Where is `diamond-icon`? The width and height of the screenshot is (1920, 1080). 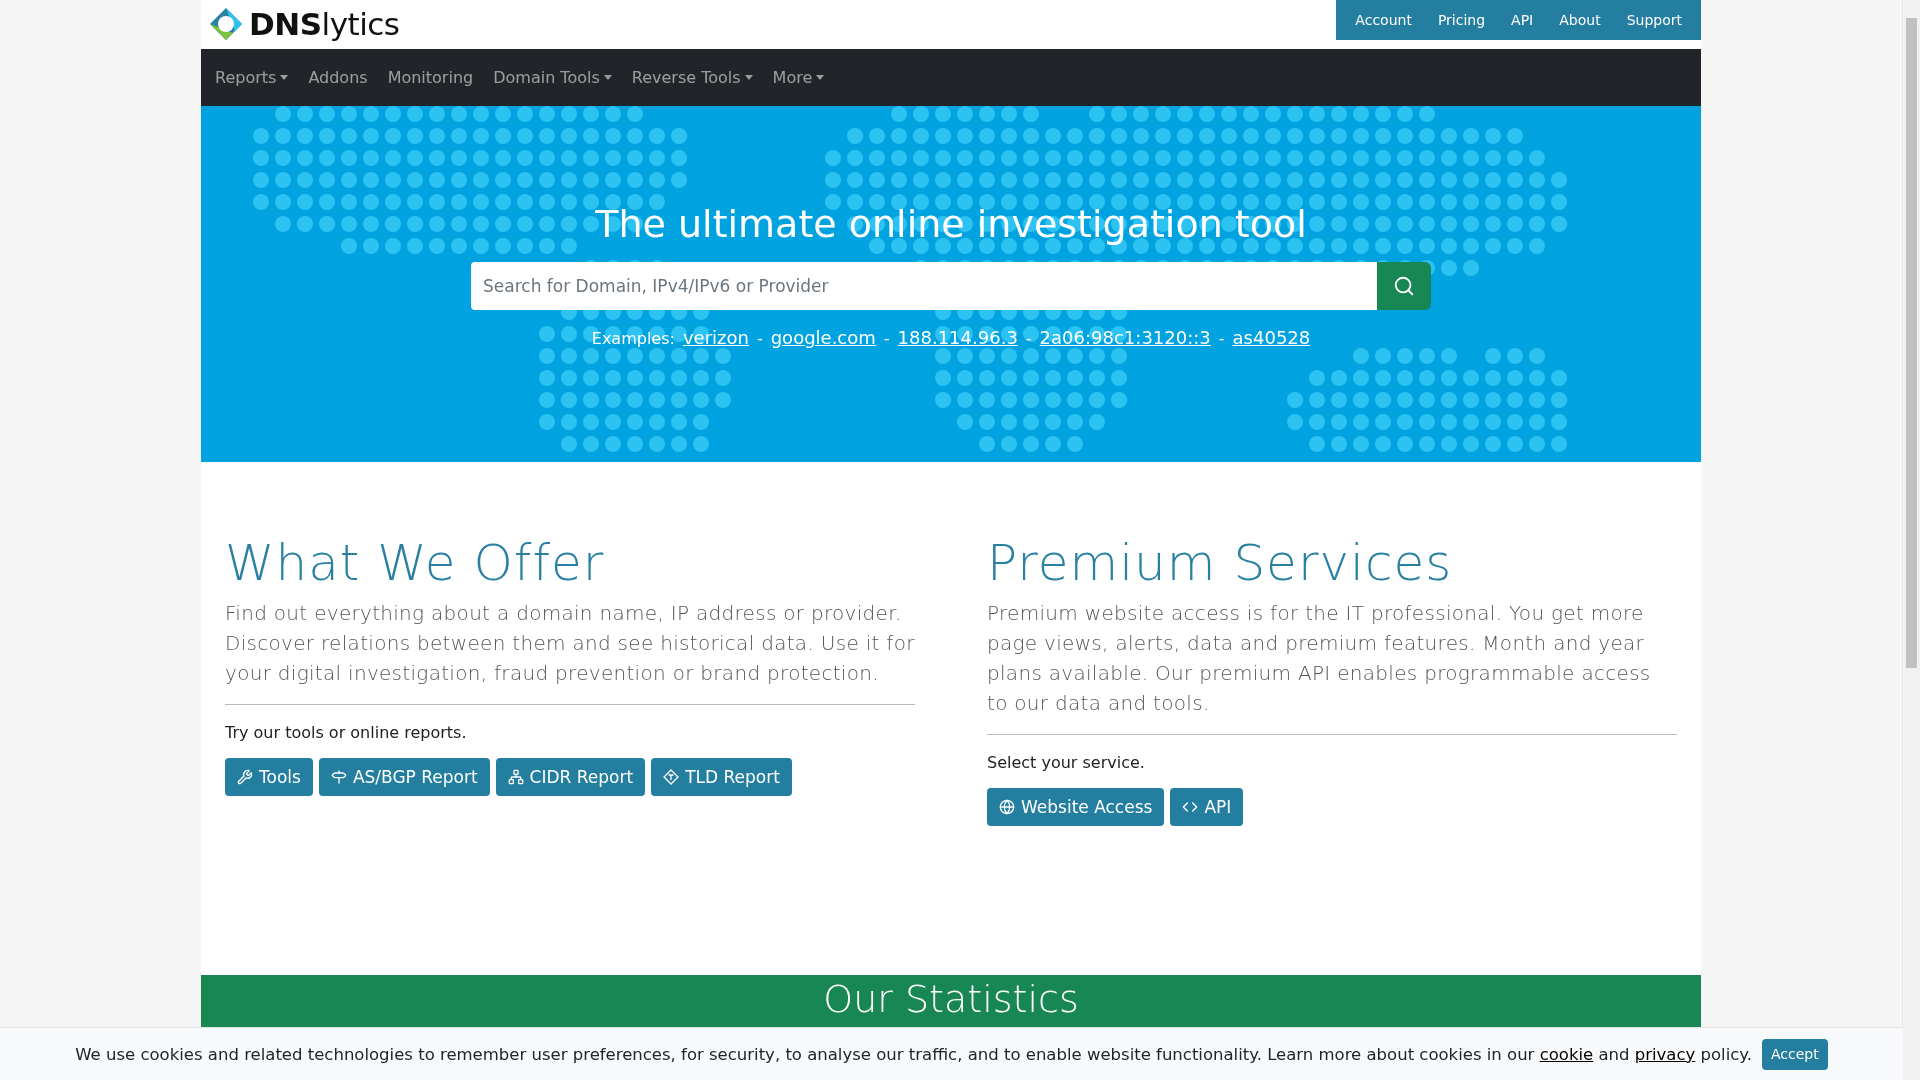 diamond-icon is located at coordinates (671, 777).